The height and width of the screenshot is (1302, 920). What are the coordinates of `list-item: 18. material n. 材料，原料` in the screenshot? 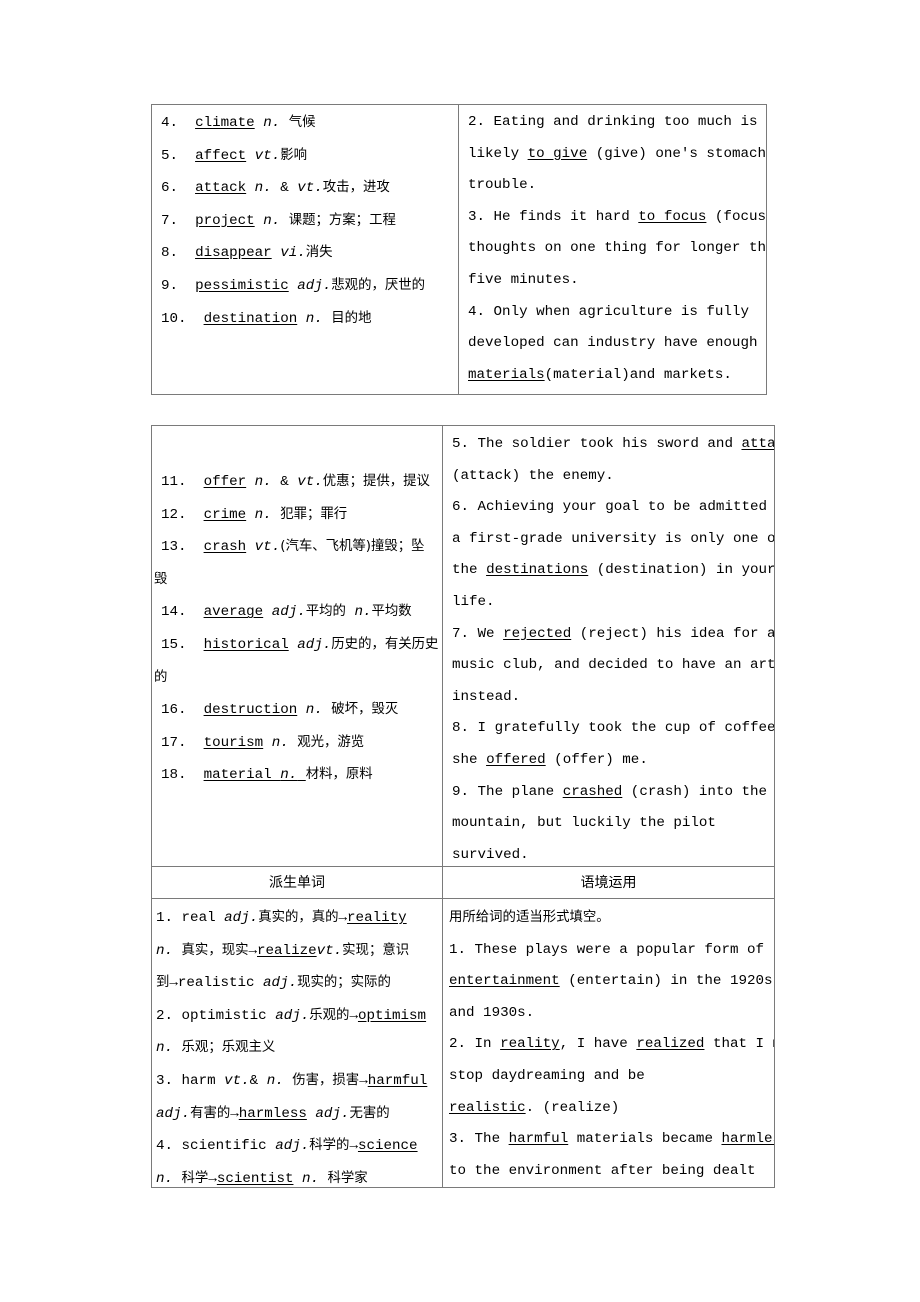 It's located at (267, 775).